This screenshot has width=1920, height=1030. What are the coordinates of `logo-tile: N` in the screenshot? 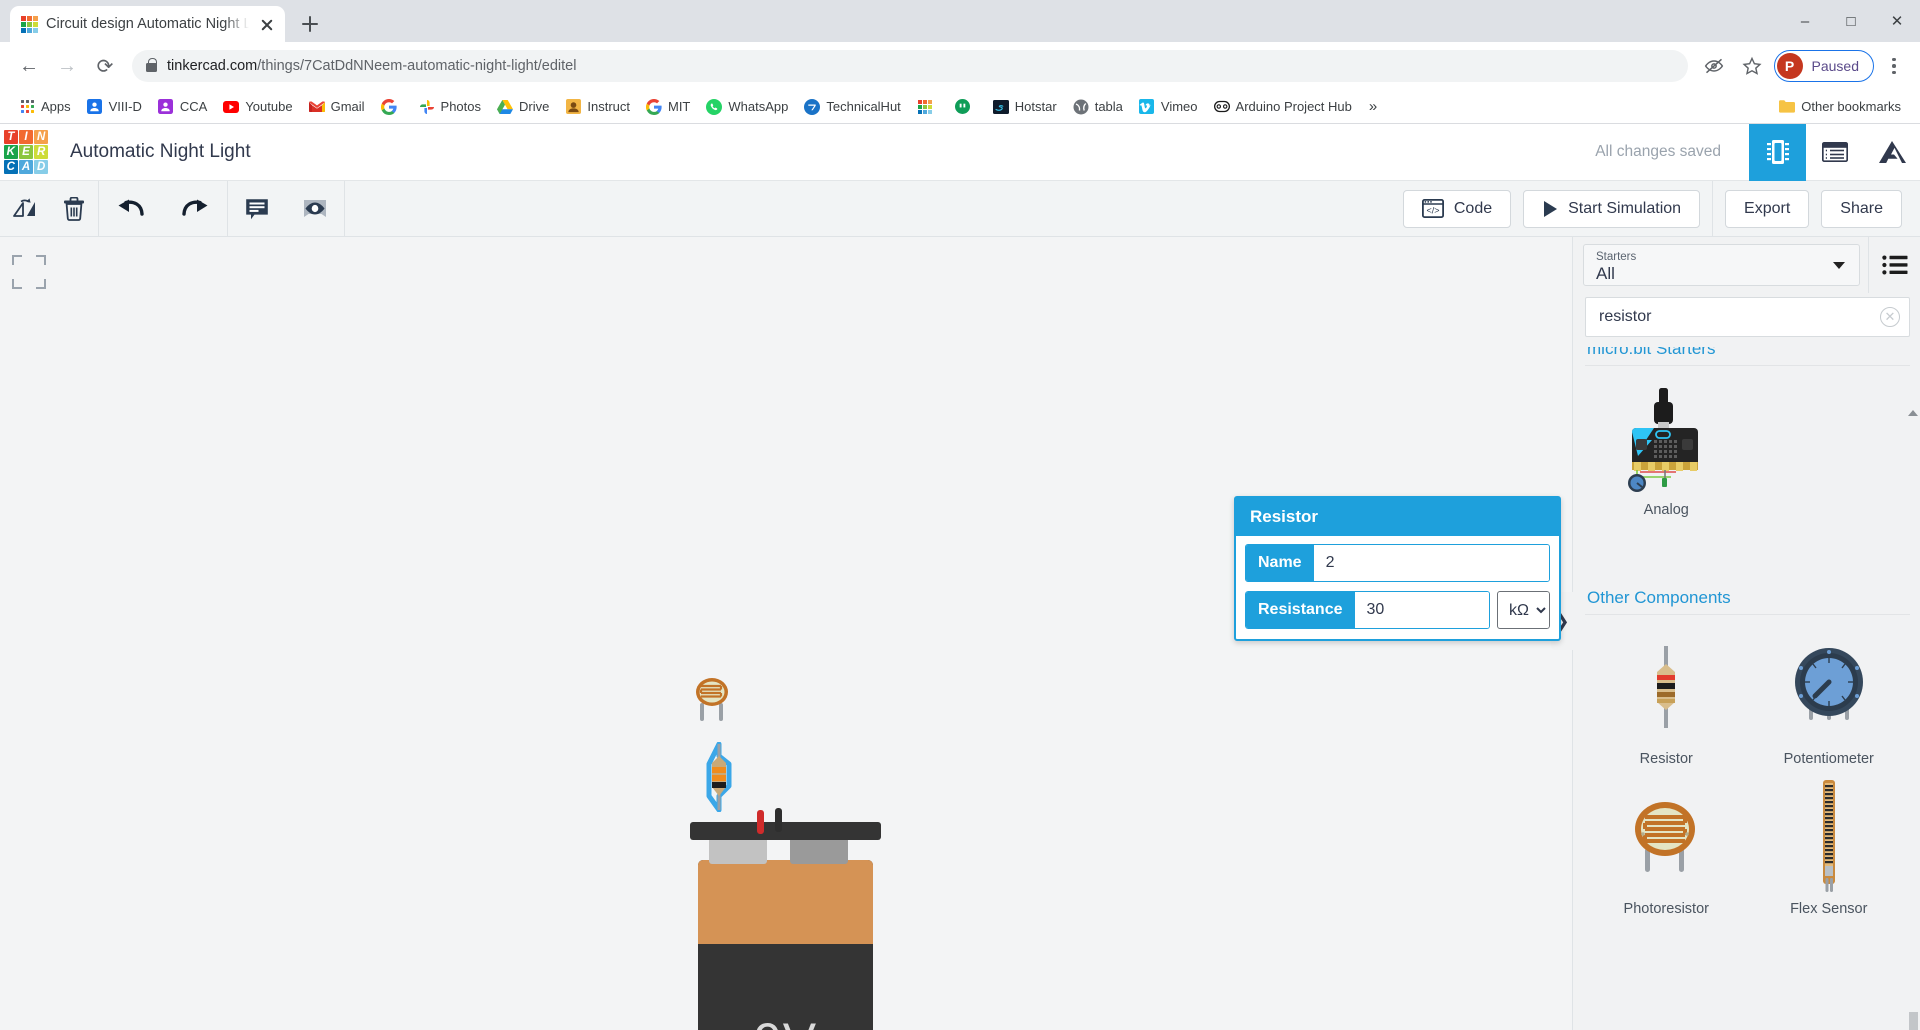 It's located at (41, 137).